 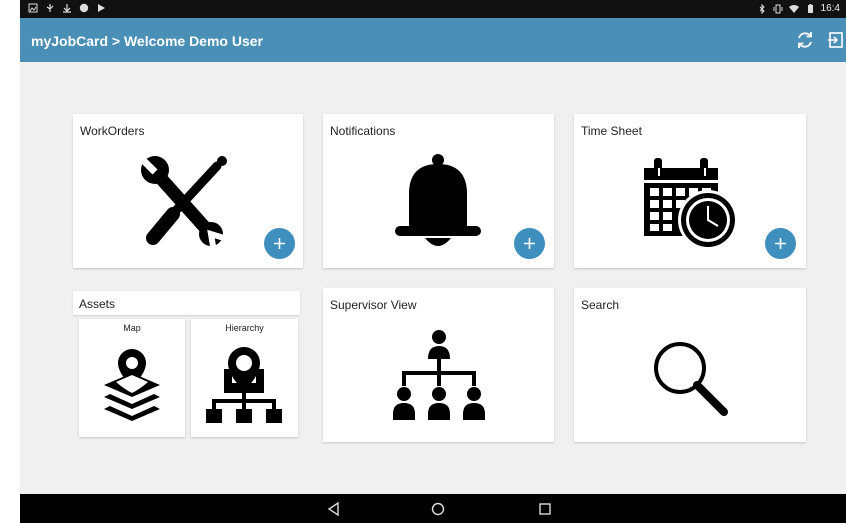 What do you see at coordinates (244, 385) in the screenshot?
I see `location-hierarchy-icon` at bounding box center [244, 385].